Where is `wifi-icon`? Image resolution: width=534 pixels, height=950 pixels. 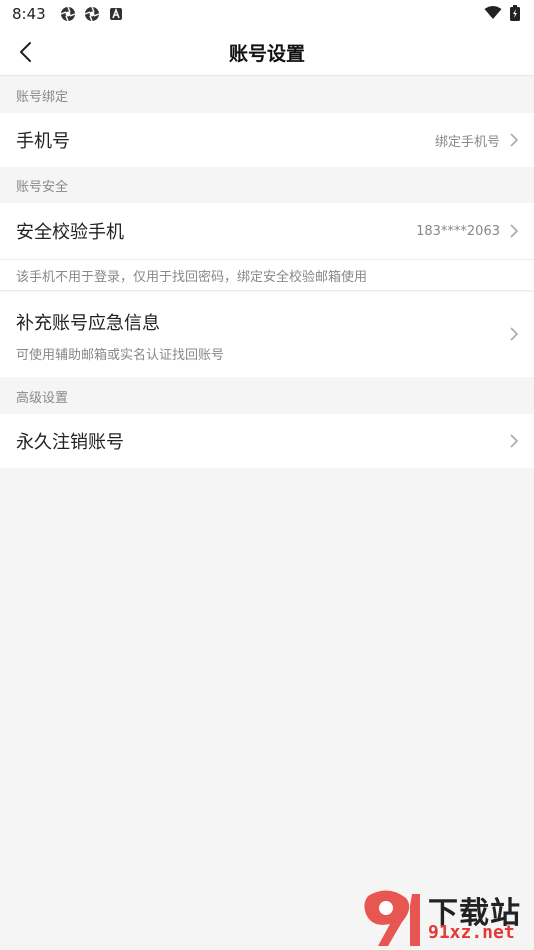
wifi-icon is located at coordinates (493, 12).